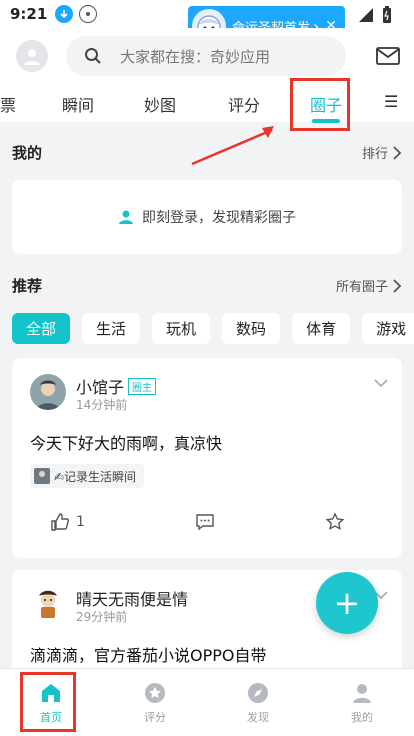  I want to click on chevron-down-icon, so click(381, 383).